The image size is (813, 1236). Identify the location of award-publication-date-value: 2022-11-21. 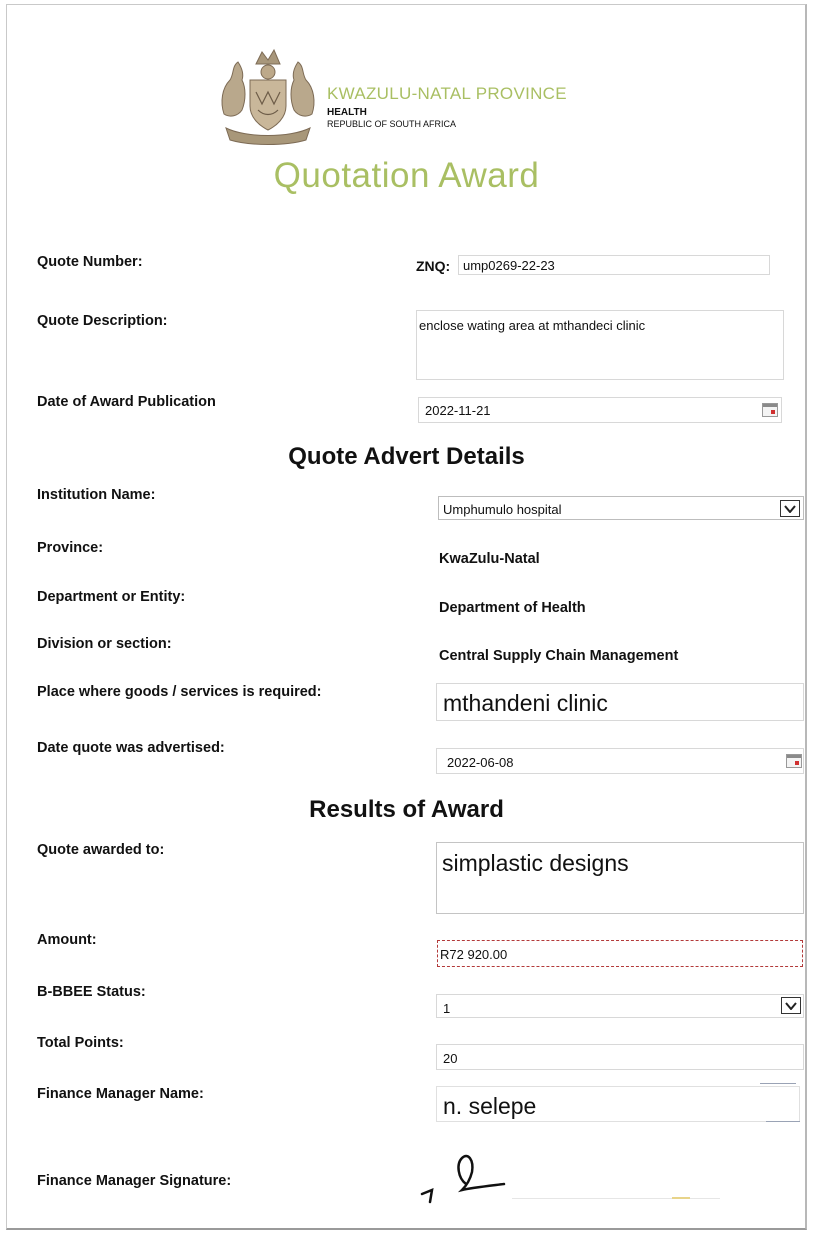
(458, 410).